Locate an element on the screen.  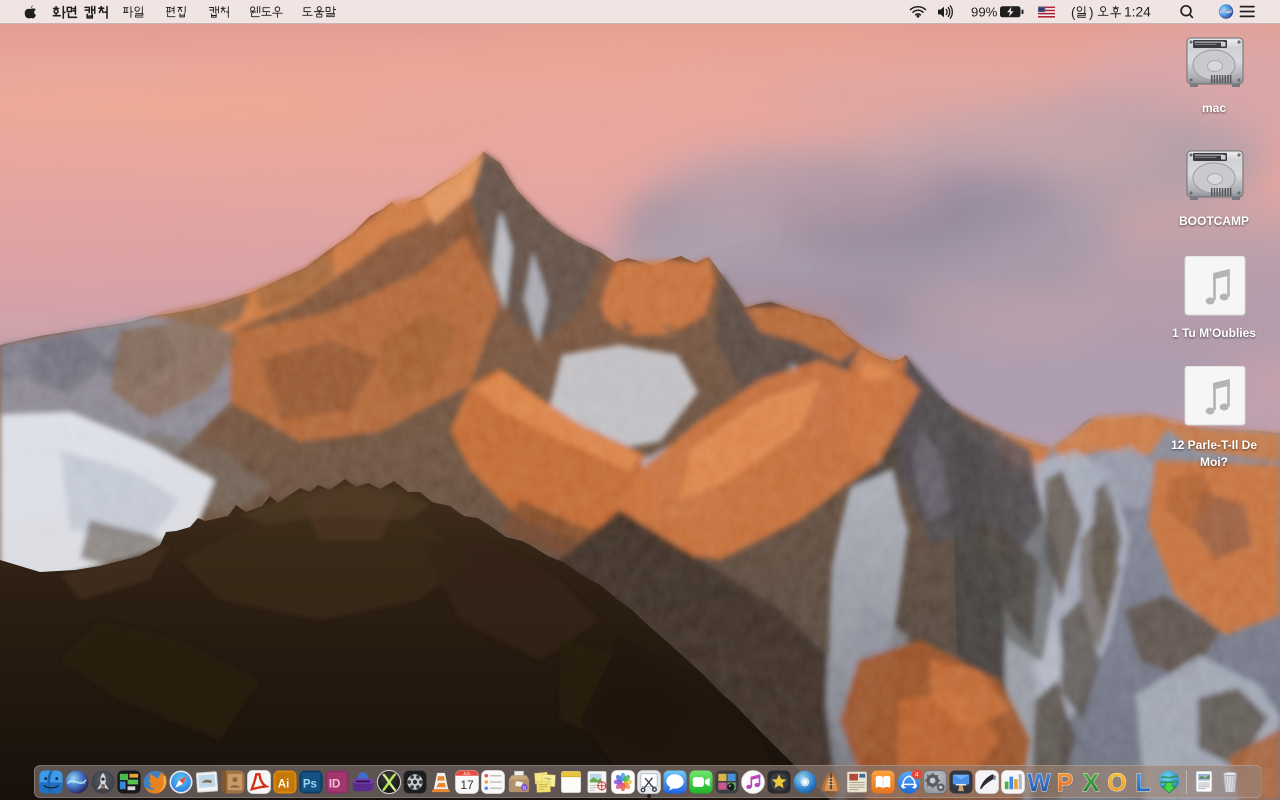
svg-text: 99% is located at coordinates (984, 12).